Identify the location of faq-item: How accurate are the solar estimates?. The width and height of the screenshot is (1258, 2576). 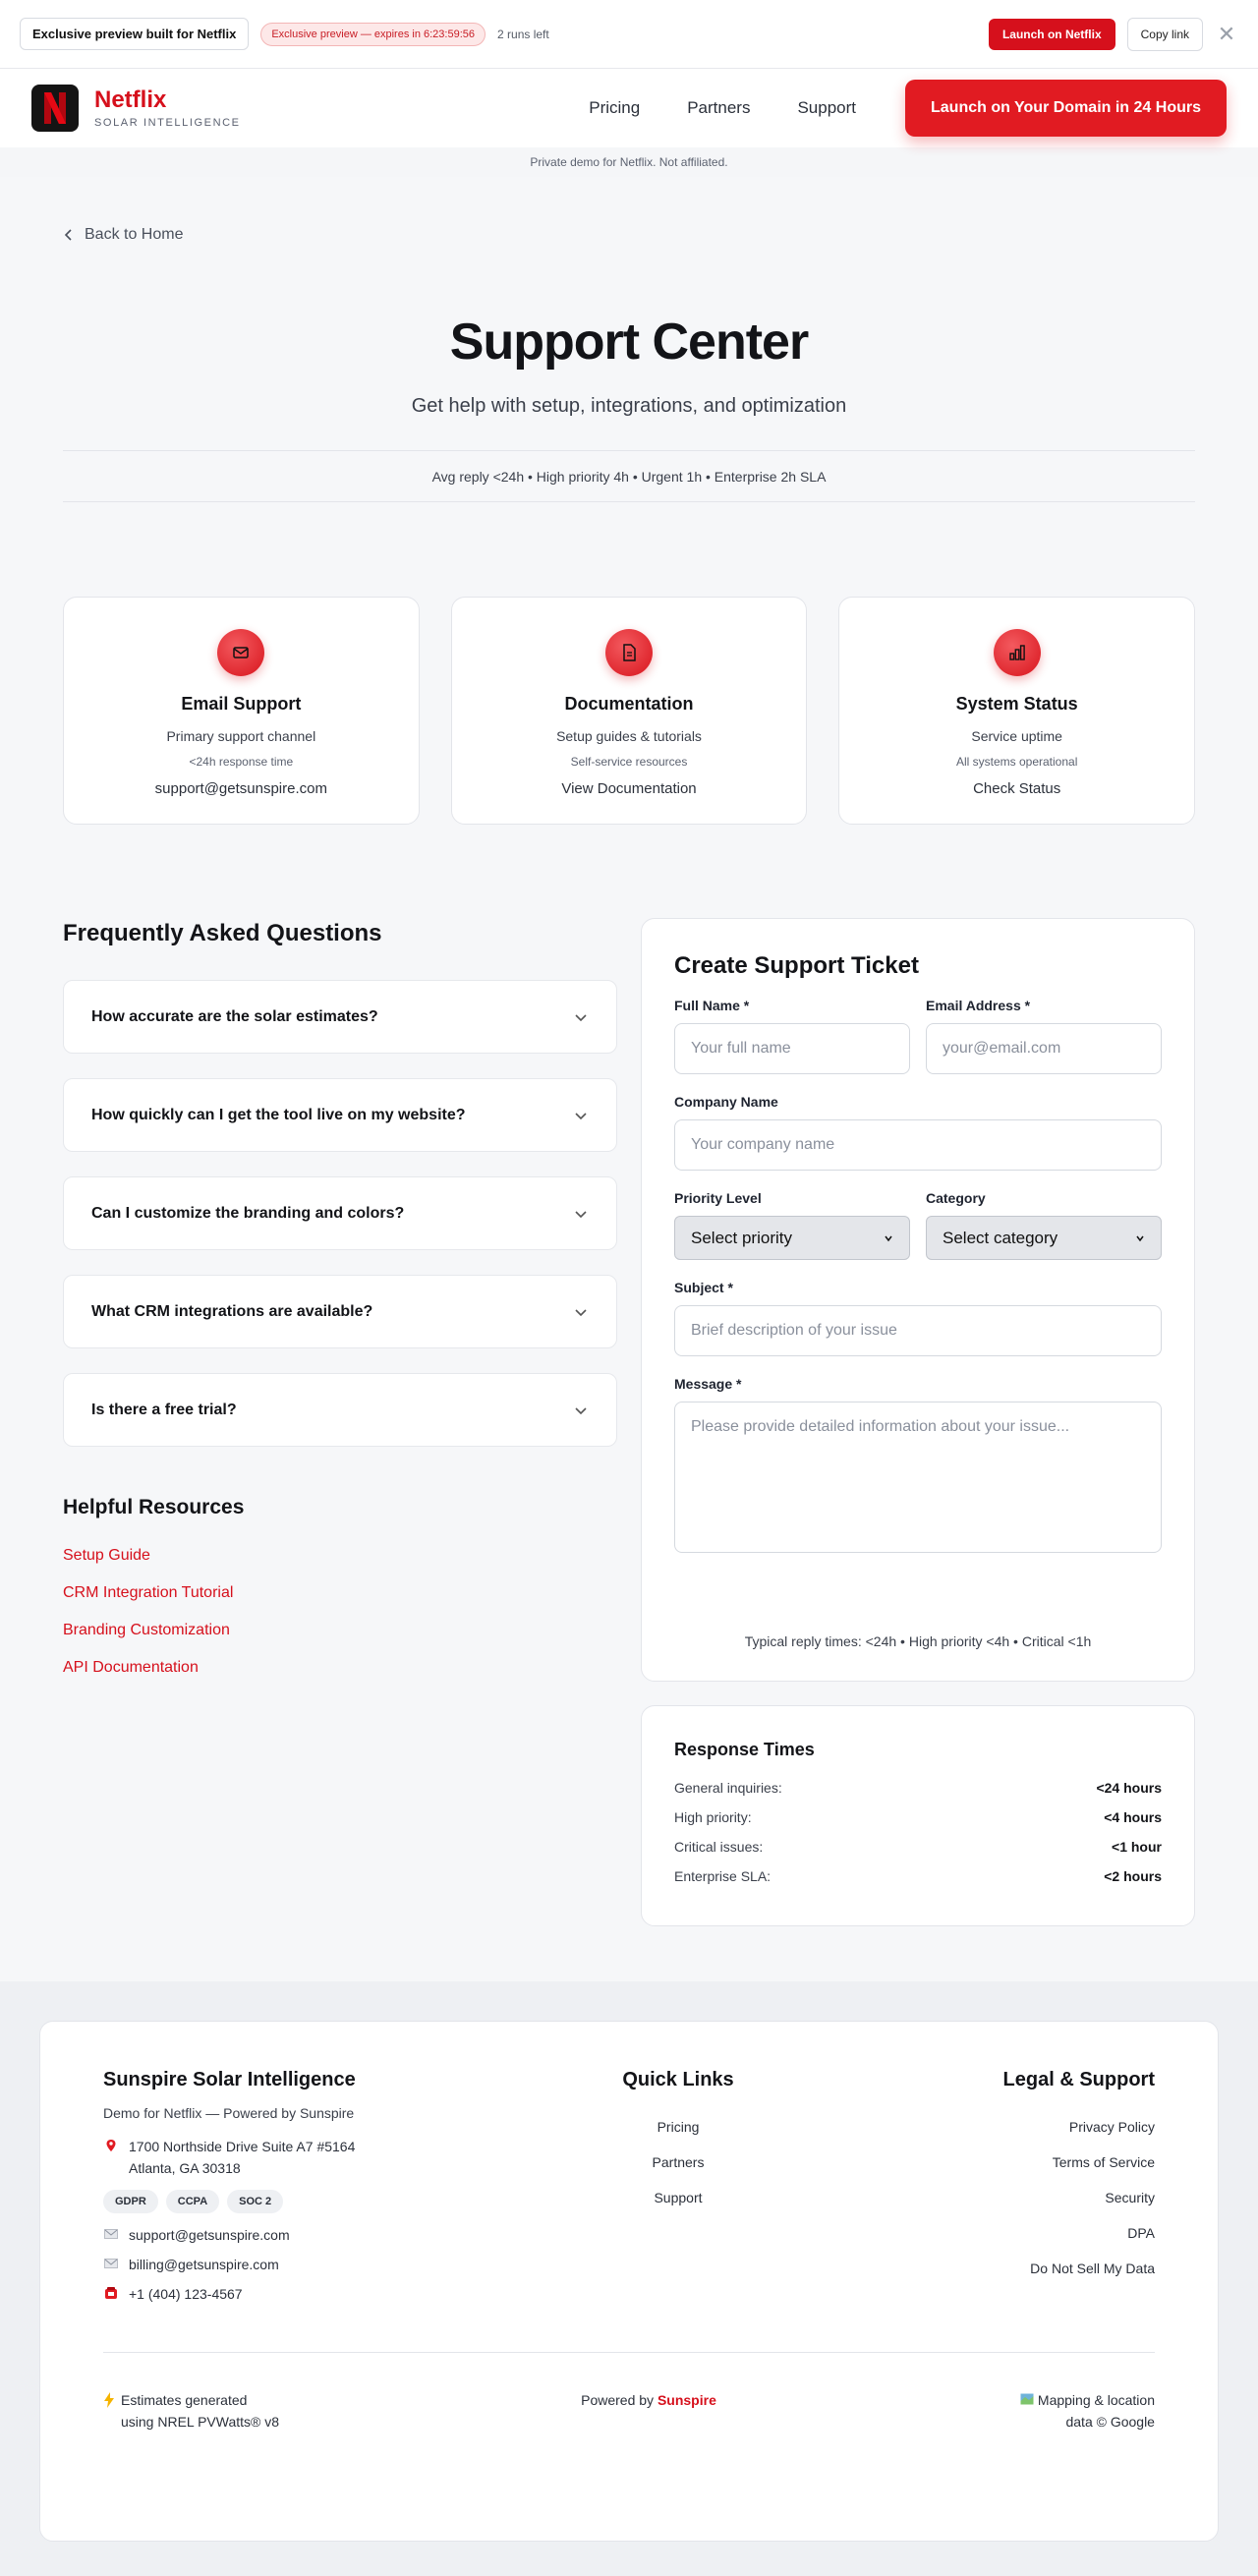
(340, 1017).